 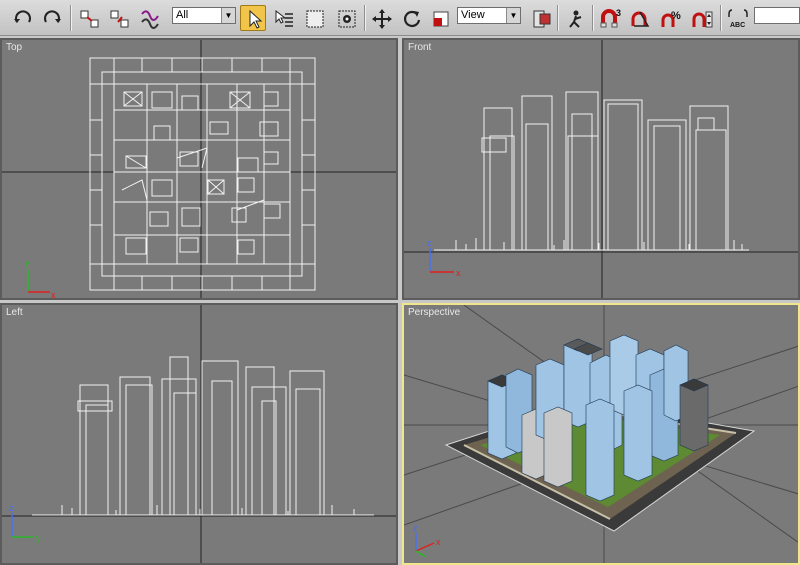 What do you see at coordinates (182, 15) in the screenshot?
I see `selection-filter-value: All` at bounding box center [182, 15].